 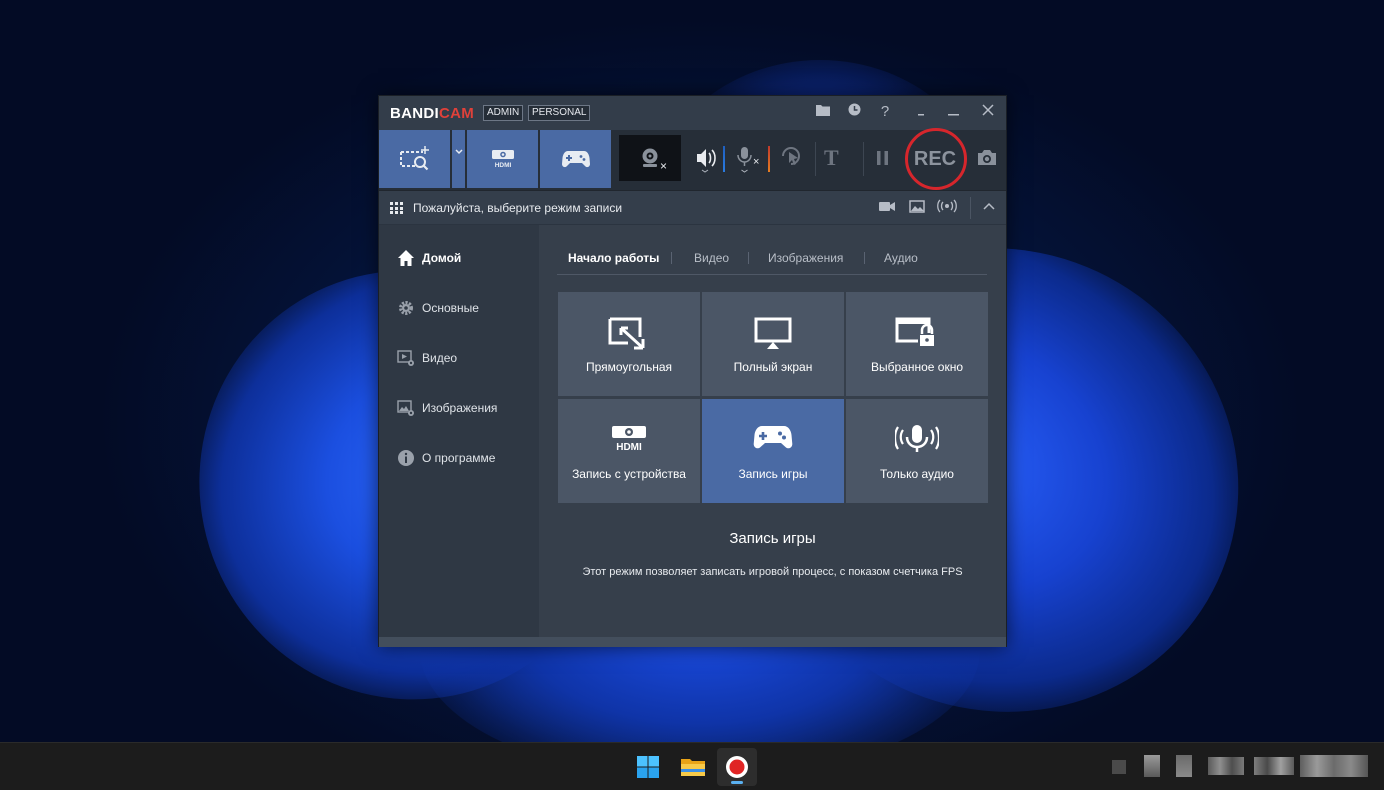 I want to click on pause-button, so click(x=883, y=159).